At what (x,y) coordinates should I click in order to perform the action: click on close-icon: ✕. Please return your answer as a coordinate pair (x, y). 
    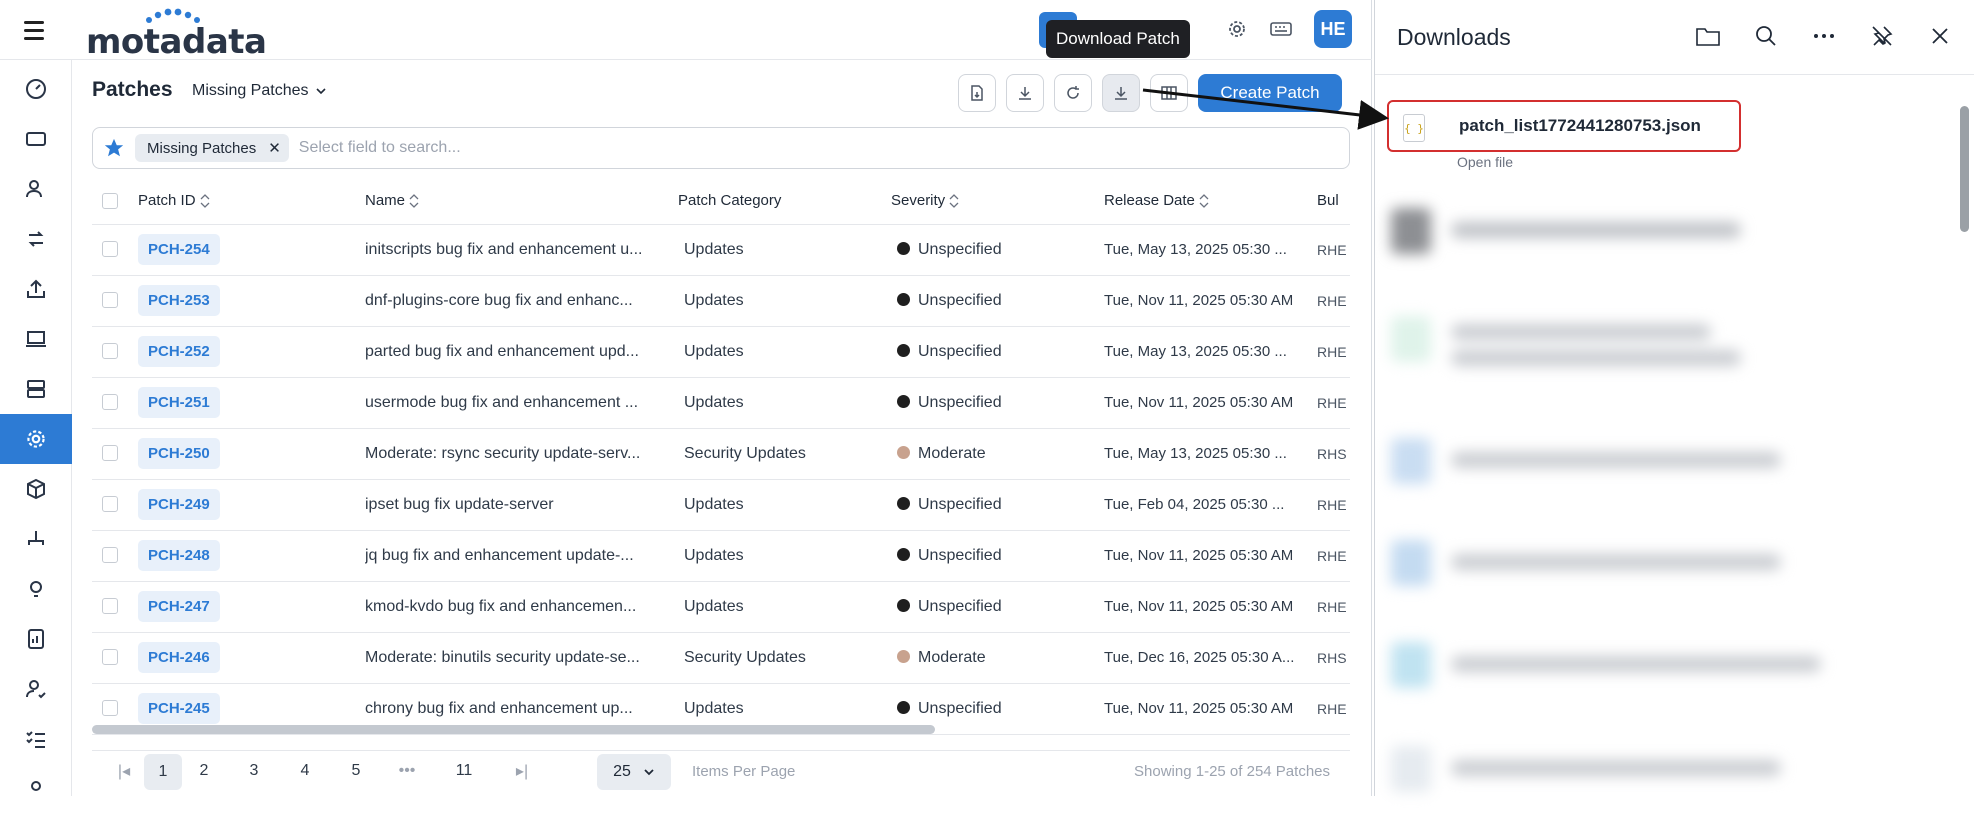
    Looking at the image, I should click on (274, 148).